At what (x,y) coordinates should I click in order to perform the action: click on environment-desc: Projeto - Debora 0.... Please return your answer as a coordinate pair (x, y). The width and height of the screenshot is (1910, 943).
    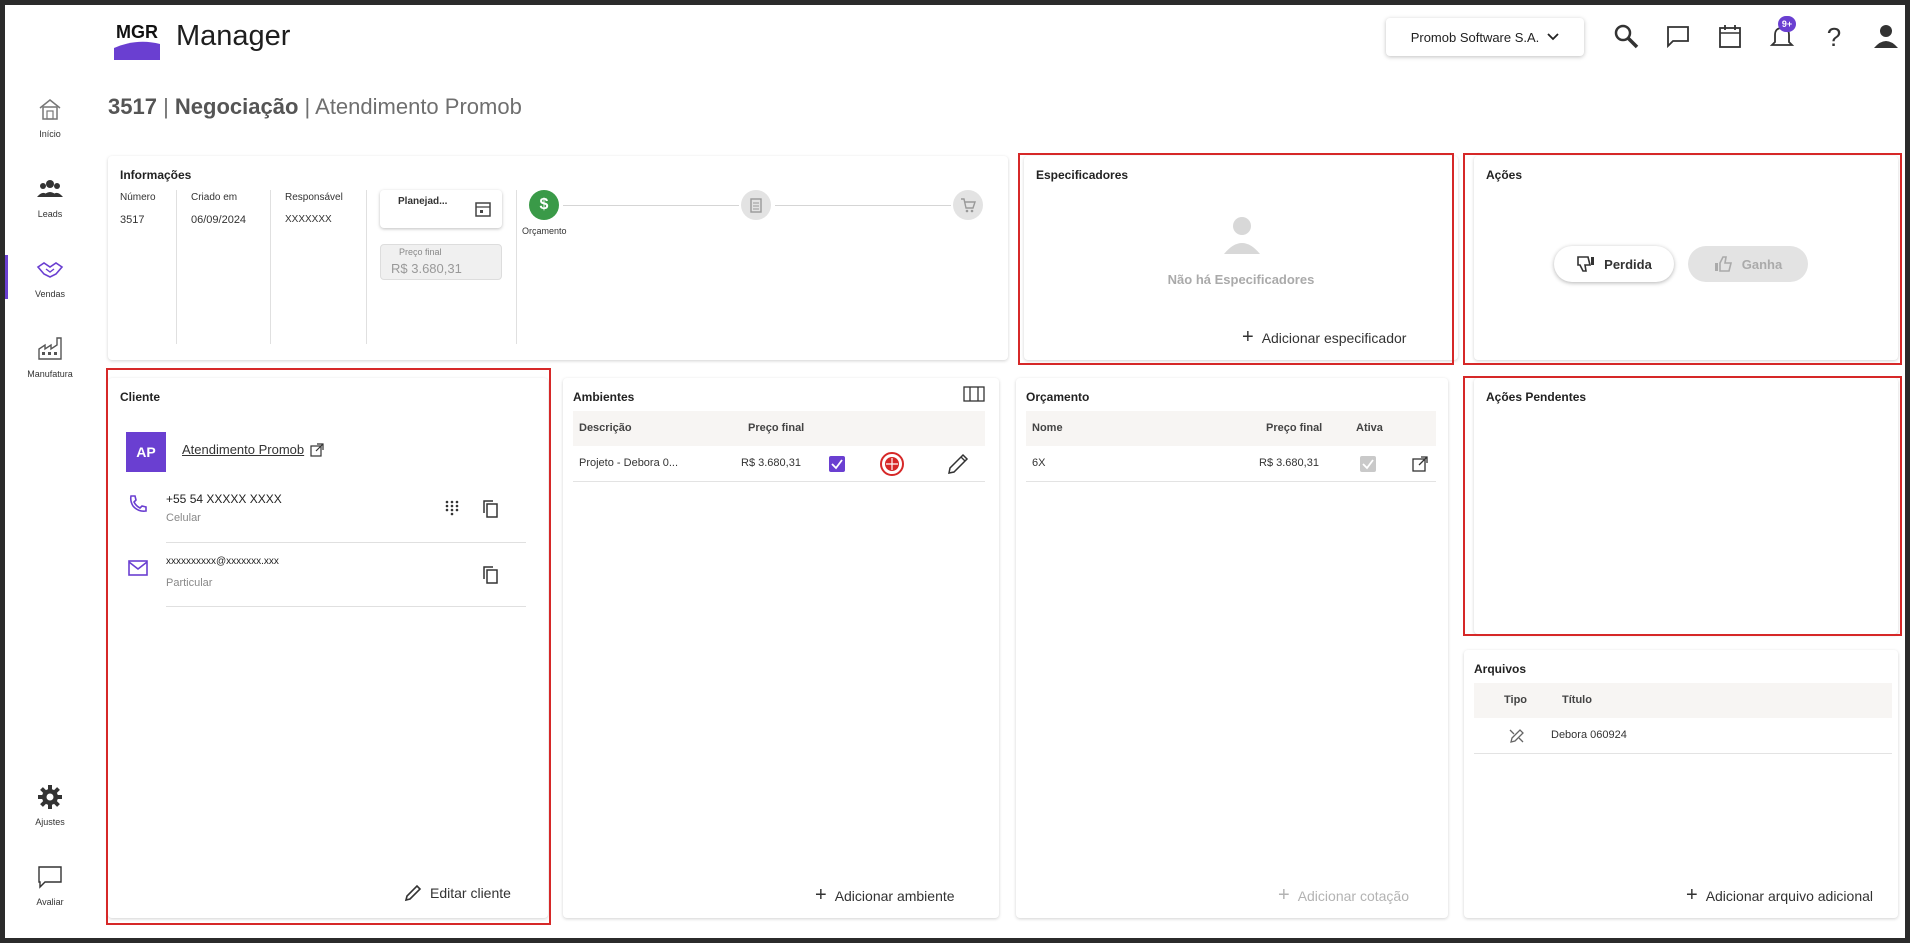
    Looking at the image, I should click on (629, 463).